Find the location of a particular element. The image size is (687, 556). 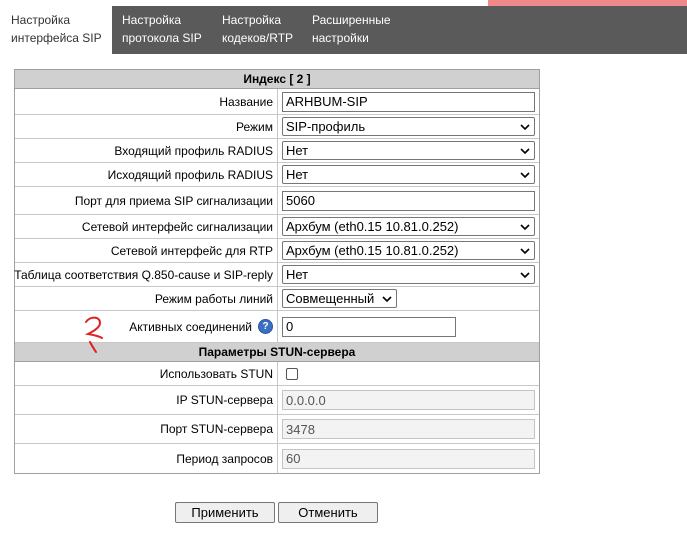

row-use-stun: Использовать STUN is located at coordinates (277, 374).